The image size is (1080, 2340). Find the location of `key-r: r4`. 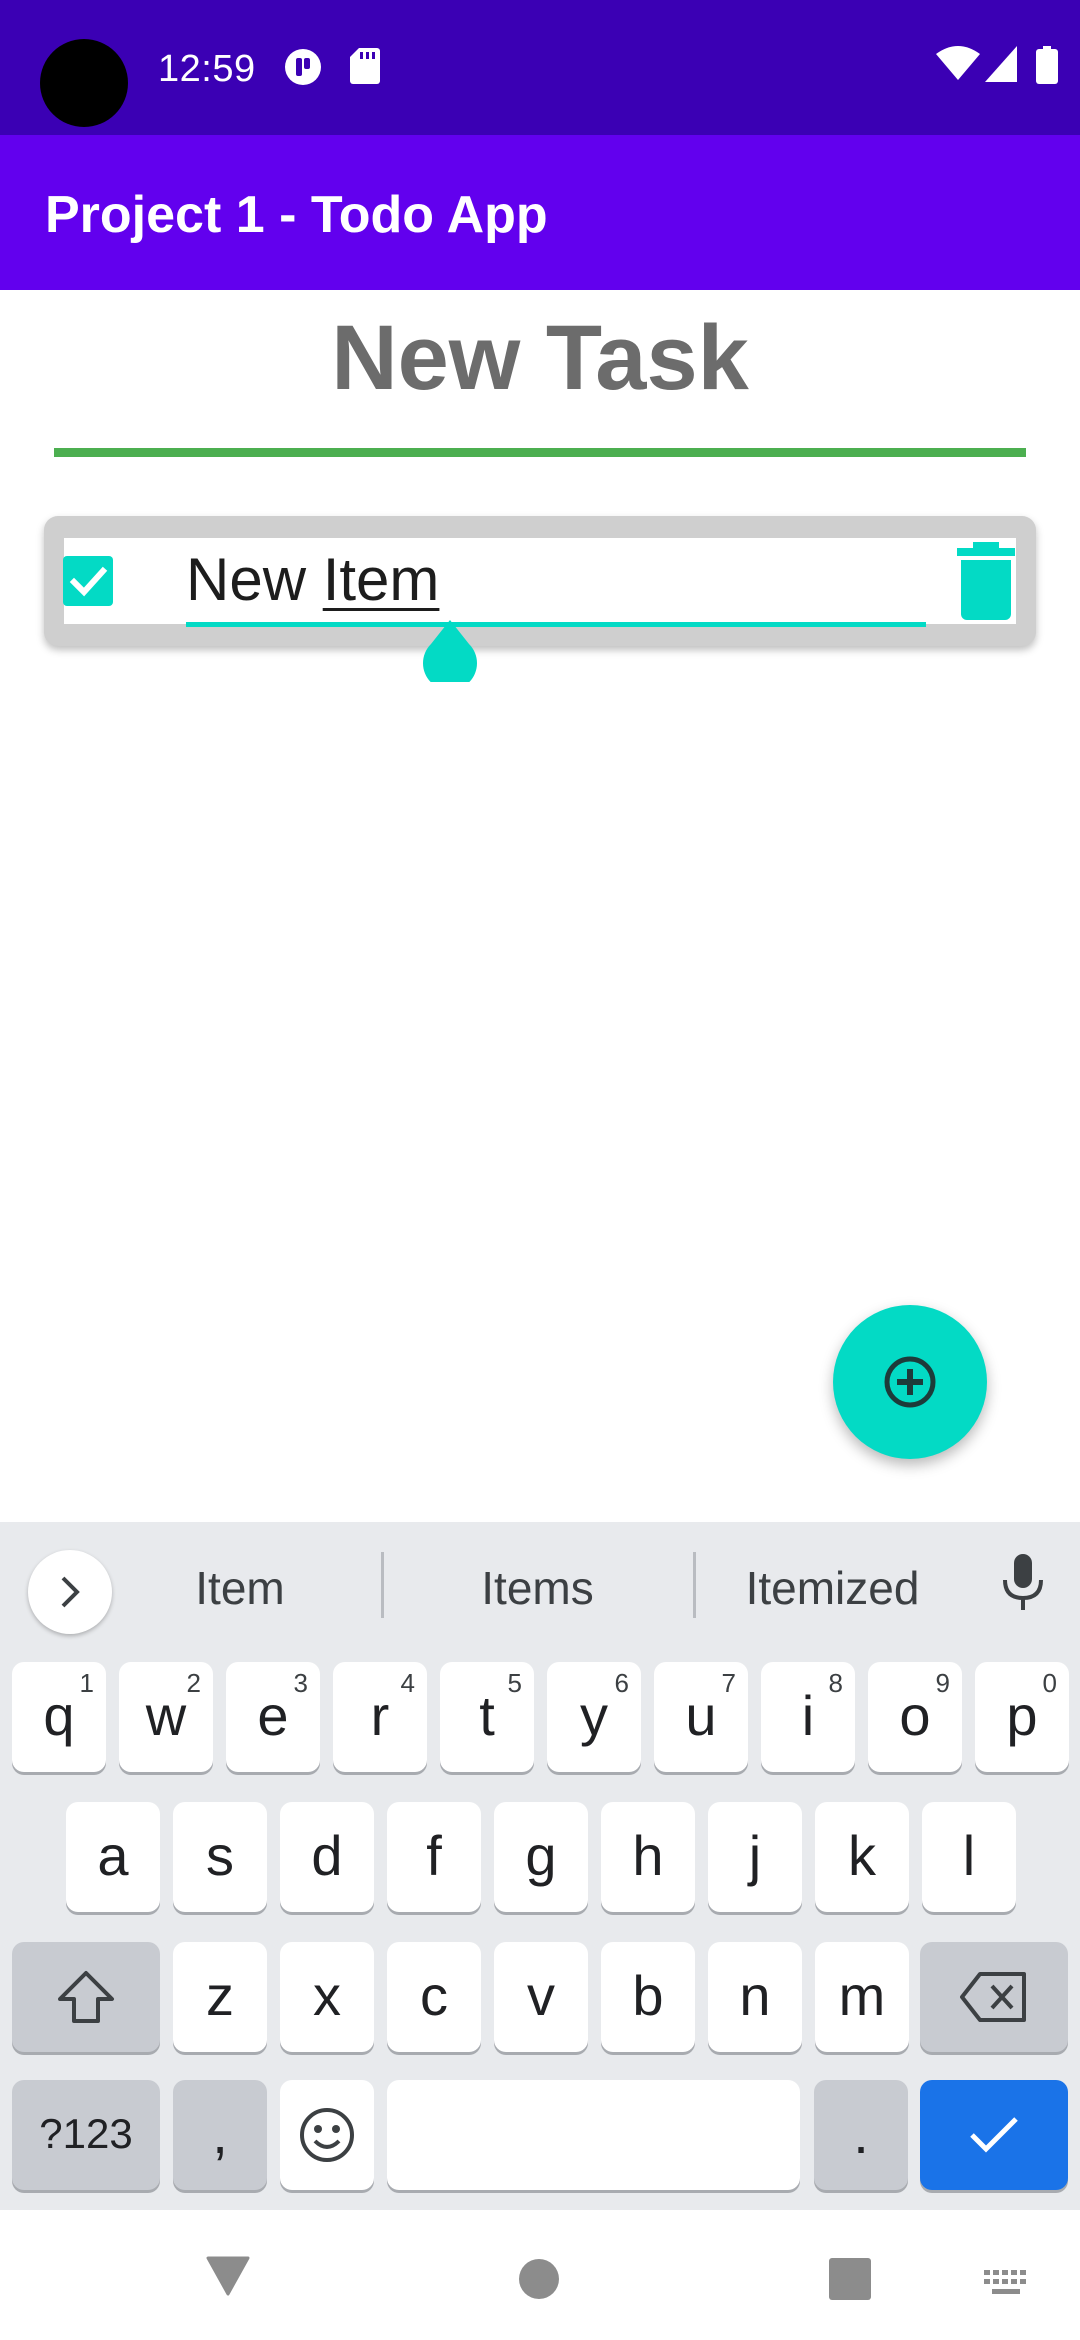

key-r: r4 is located at coordinates (380, 1717).